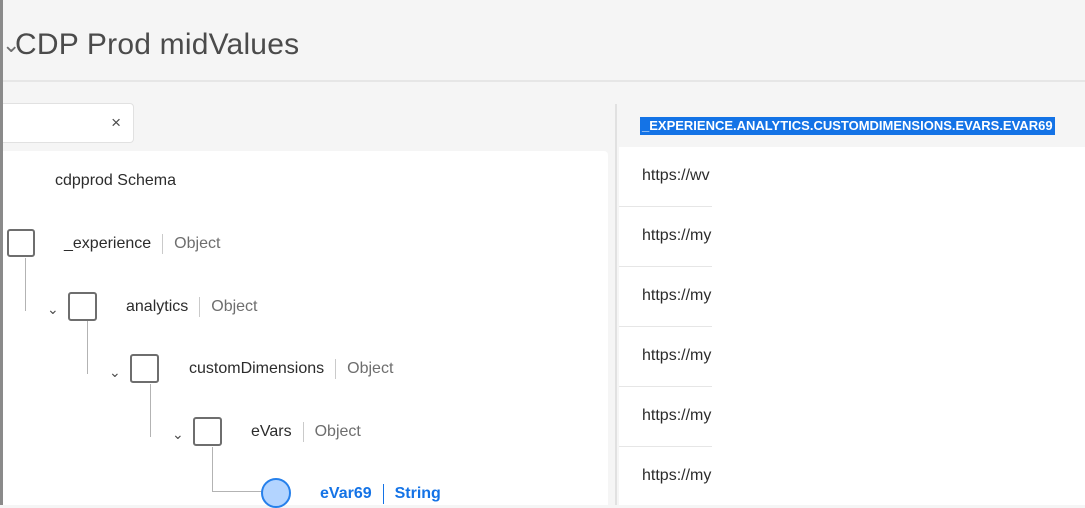 The image size is (1085, 508). What do you see at coordinates (157, 44) in the screenshot?
I see `page-title: CDP Prod midValues` at bounding box center [157, 44].